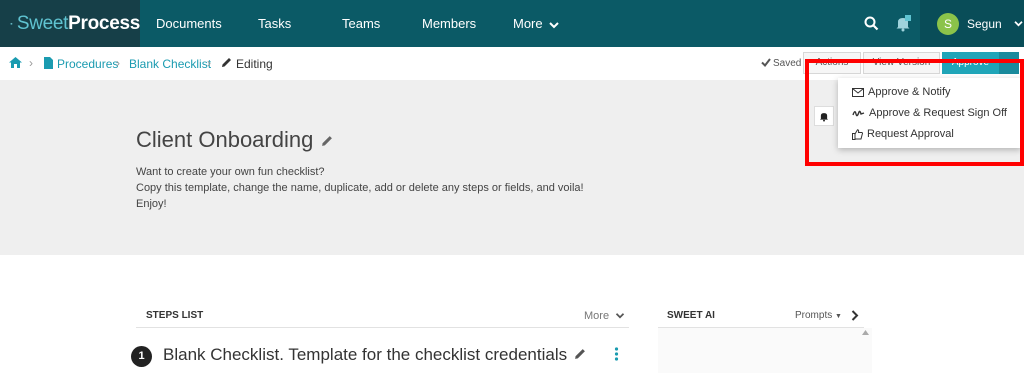 Image resolution: width=1024 pixels, height=373 pixels. I want to click on document-icon, so click(48, 63).